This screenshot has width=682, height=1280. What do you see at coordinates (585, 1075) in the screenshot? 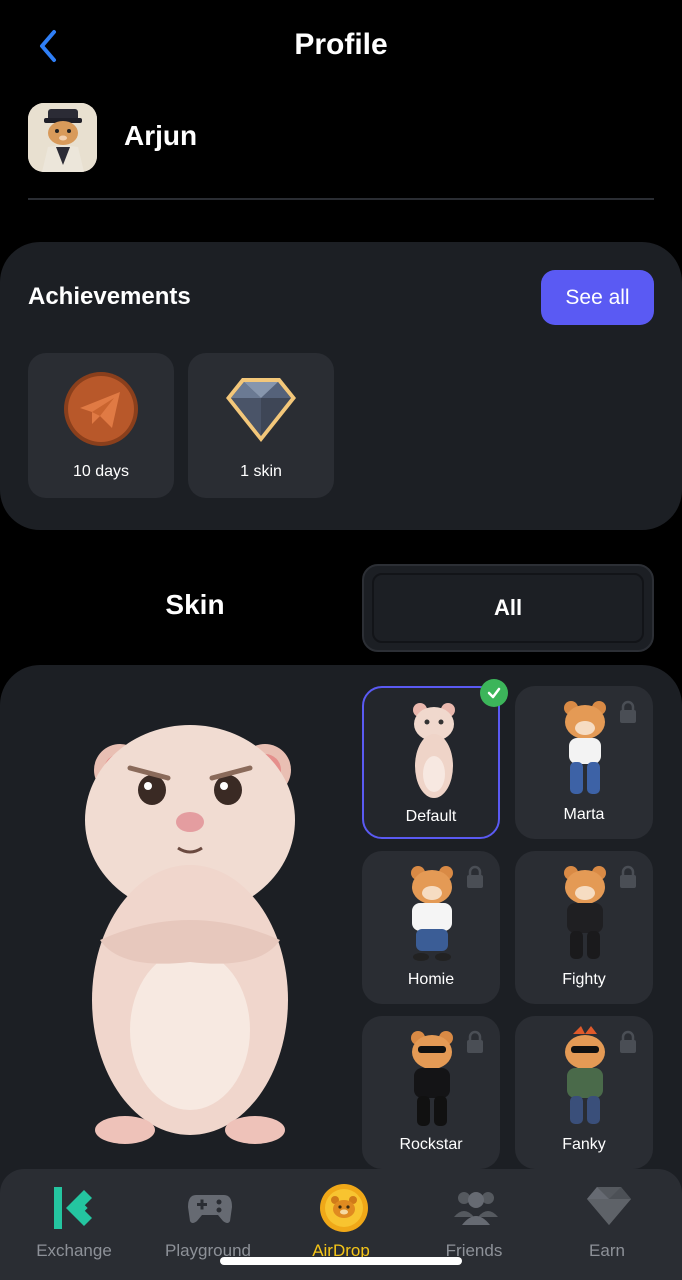
I see `hamster-fanky-icon` at bounding box center [585, 1075].